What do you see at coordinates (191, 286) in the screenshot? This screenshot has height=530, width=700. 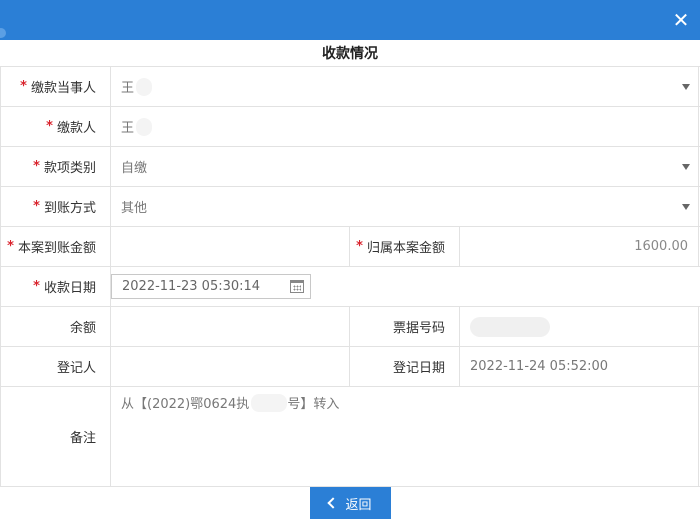 I see `receipt-date-value: 2022-11-23 05:30:14` at bounding box center [191, 286].